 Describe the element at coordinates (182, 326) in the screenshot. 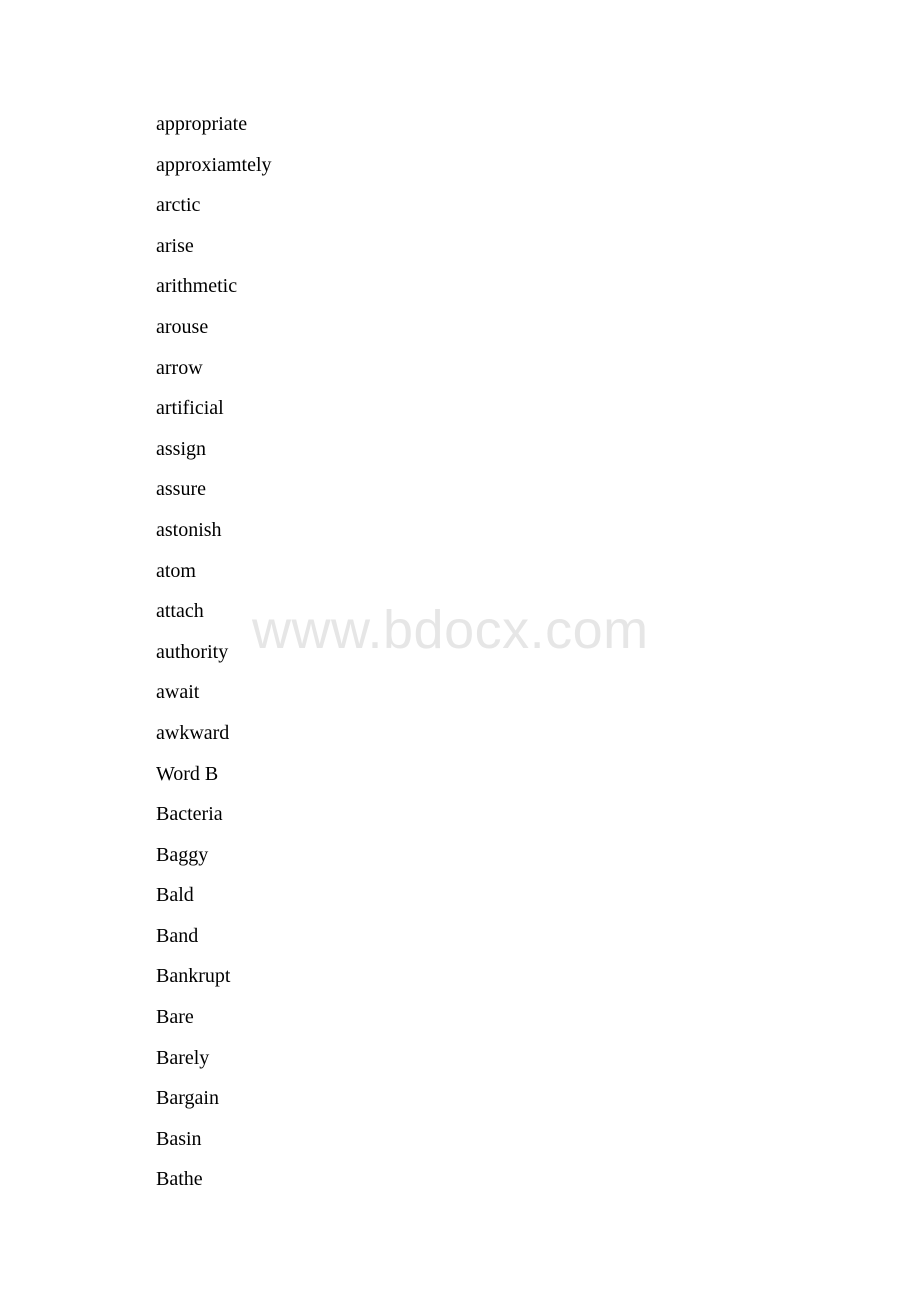

I see `word-list-item: arouse` at that location.